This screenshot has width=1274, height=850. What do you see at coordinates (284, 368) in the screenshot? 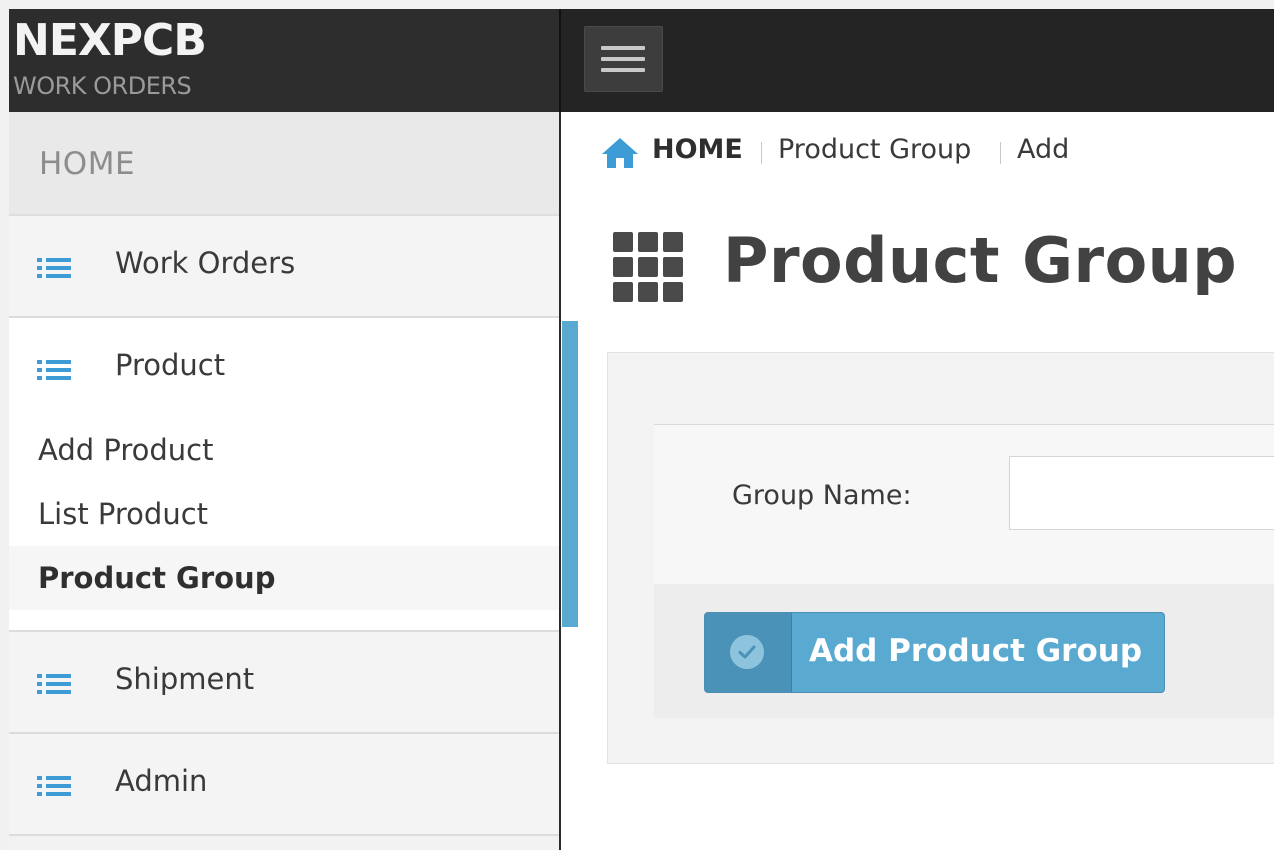
I see `sidebar-item-product: Product` at bounding box center [284, 368].